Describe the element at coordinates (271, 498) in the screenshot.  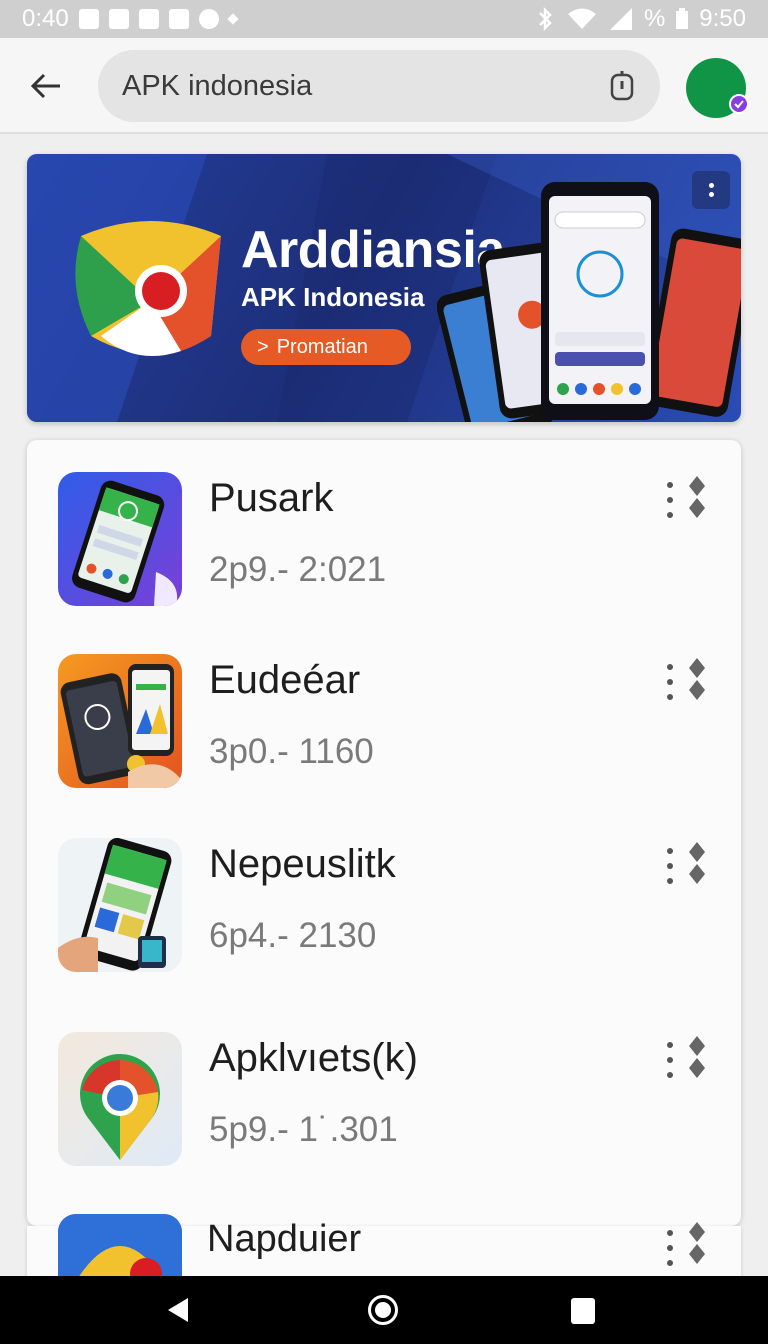
I see `app-name: Pusark` at that location.